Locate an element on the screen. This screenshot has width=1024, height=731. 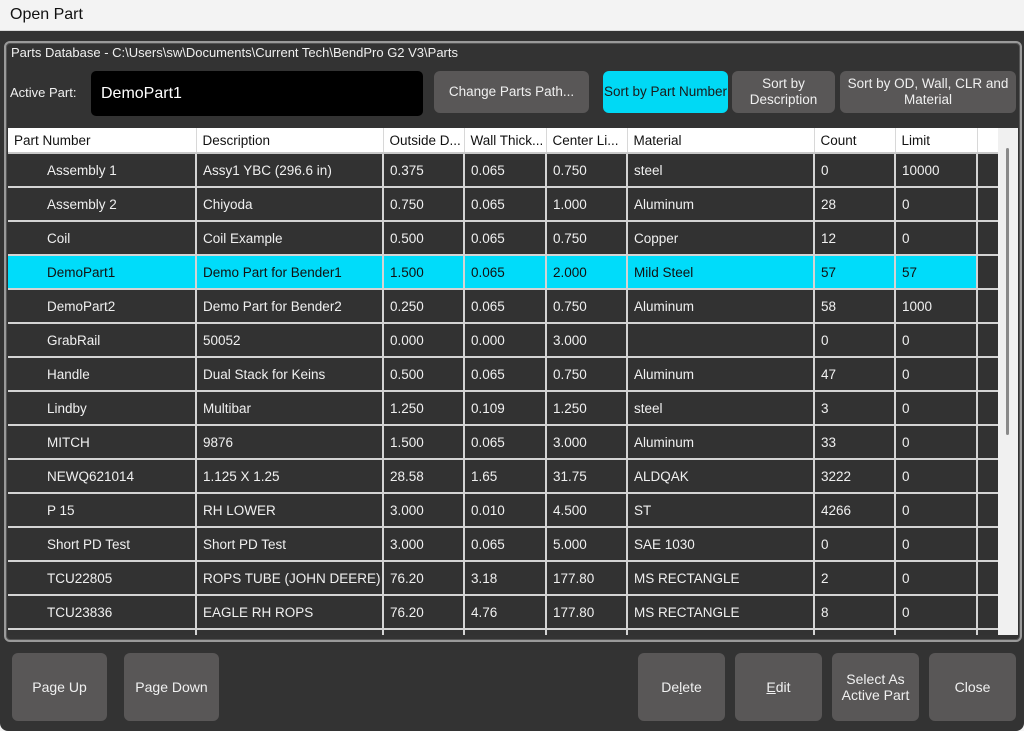
part-number-cell is located at coordinates (102, 632).